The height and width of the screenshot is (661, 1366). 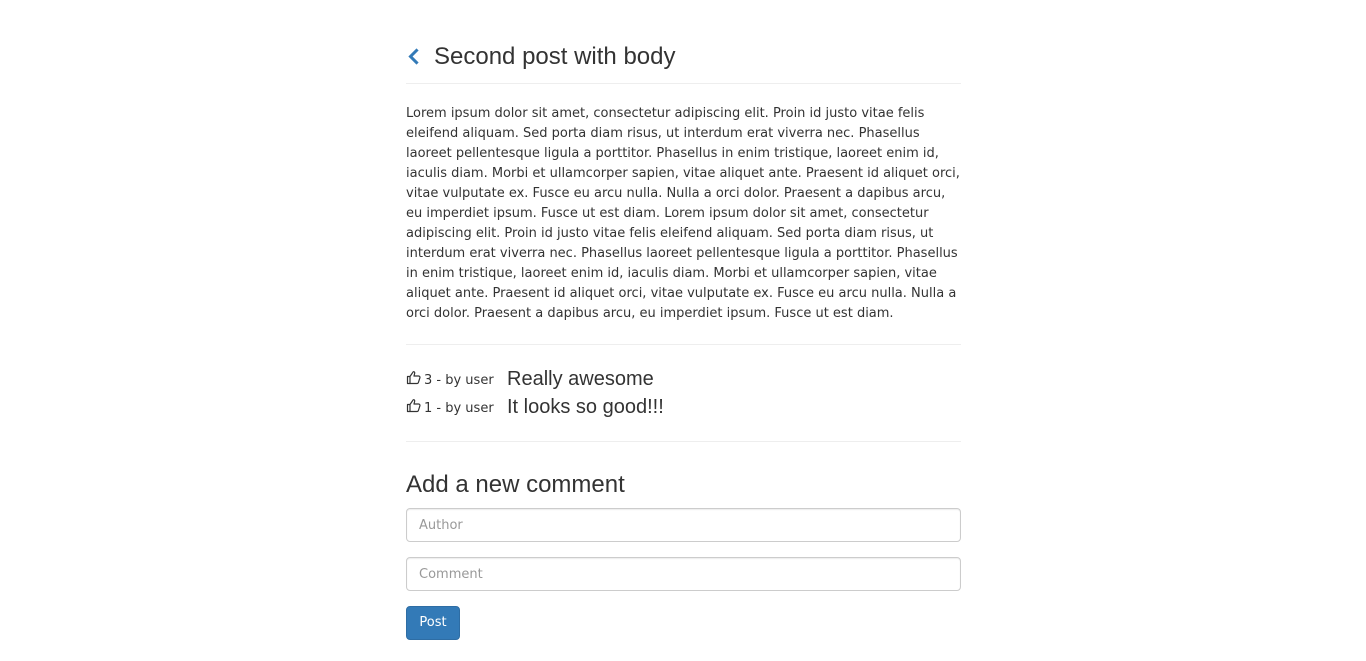 I want to click on comment-meta: 3 - by user, so click(x=459, y=380).